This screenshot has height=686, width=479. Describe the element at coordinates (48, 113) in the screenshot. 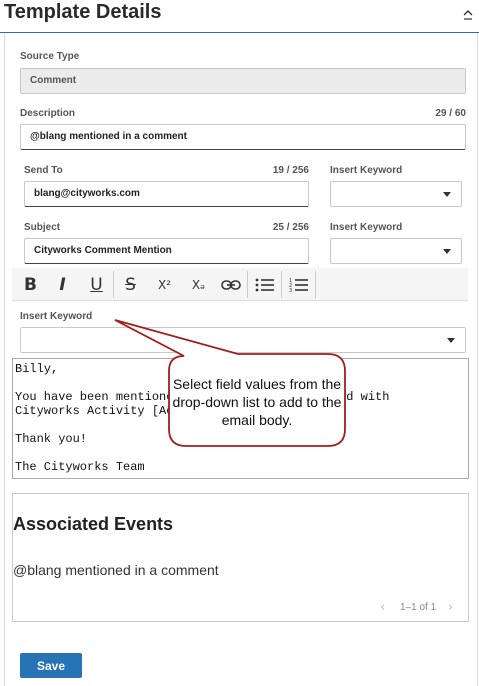

I see `description-label: Description` at that location.